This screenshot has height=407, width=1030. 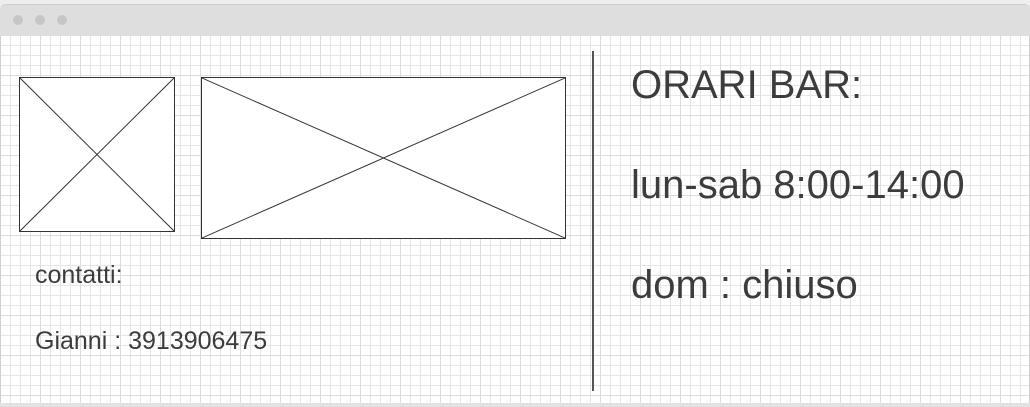 I want to click on window-titlebar, so click(x=515, y=20).